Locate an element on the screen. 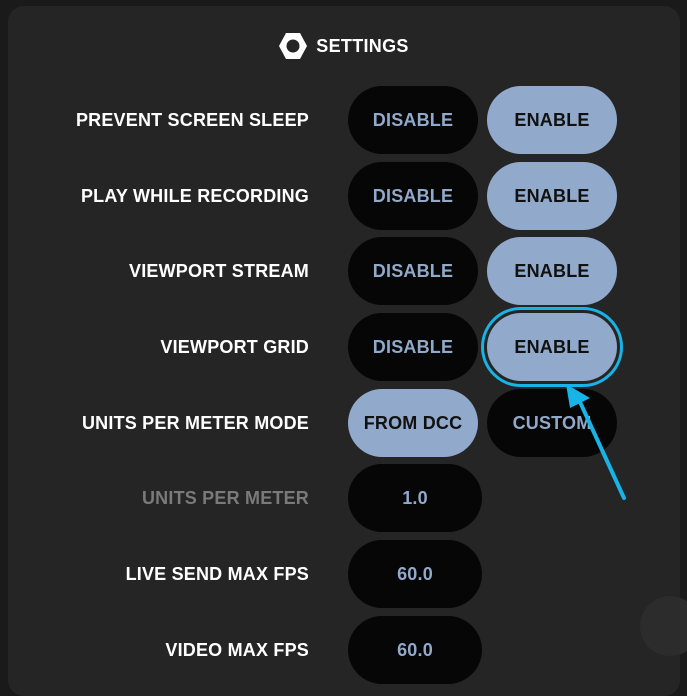 This screenshot has width=687, height=696. units-mode-from-dcc-button: FROM DCC is located at coordinates (413, 423).